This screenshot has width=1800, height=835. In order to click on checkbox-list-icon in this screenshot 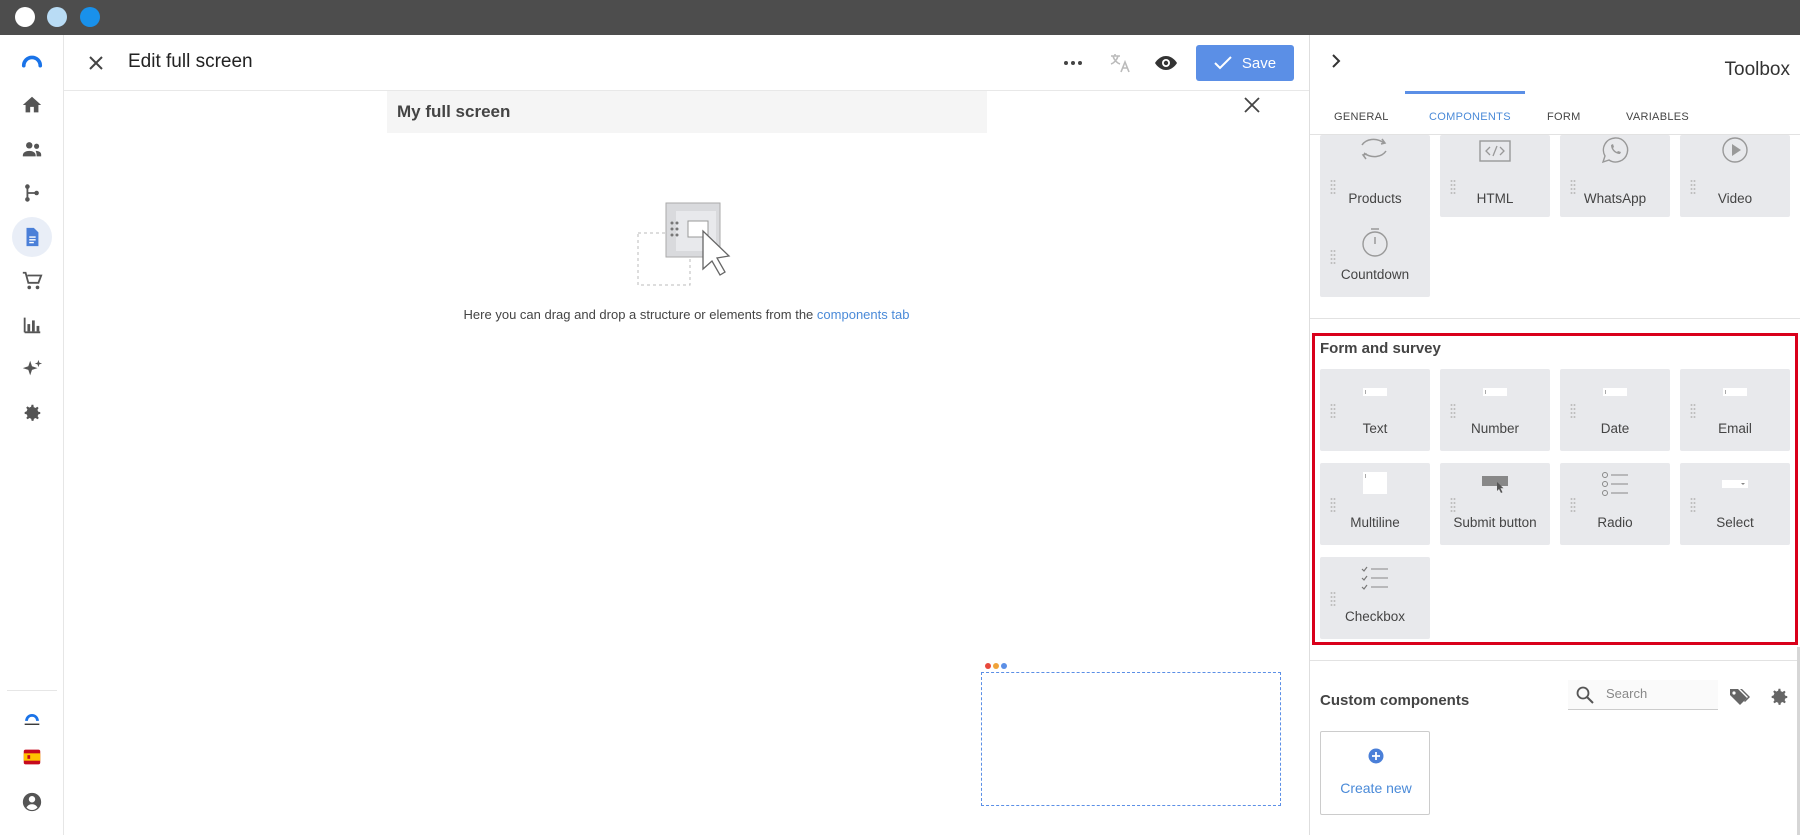, I will do `click(1375, 578)`.